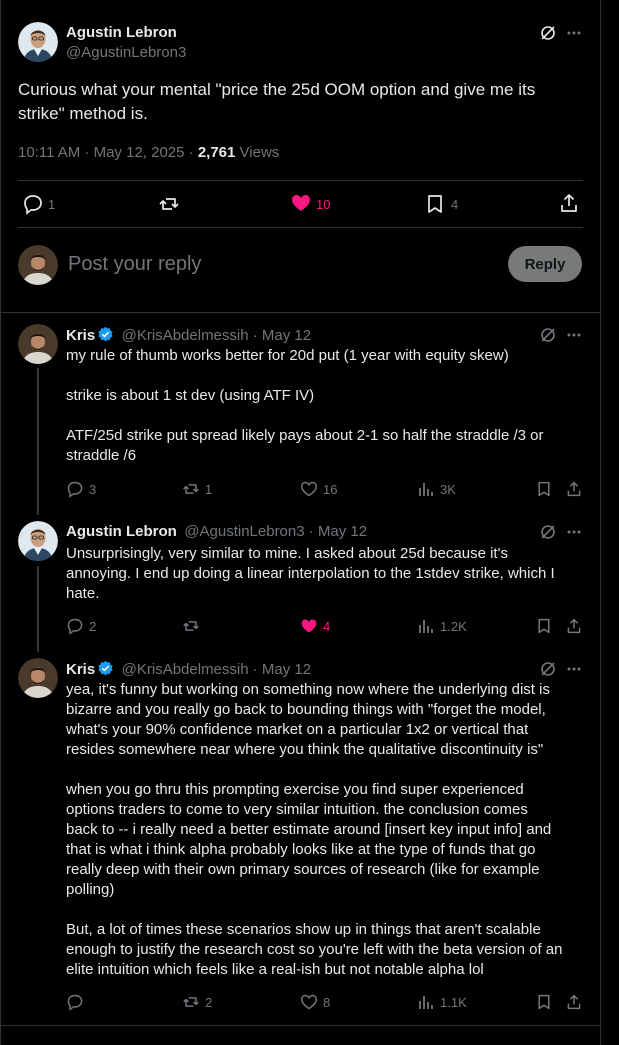  I want to click on page-scroll-rail, so click(610, 522).